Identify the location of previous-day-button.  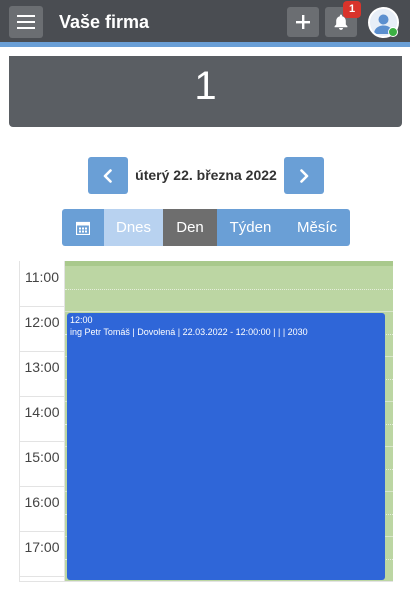
(108, 175).